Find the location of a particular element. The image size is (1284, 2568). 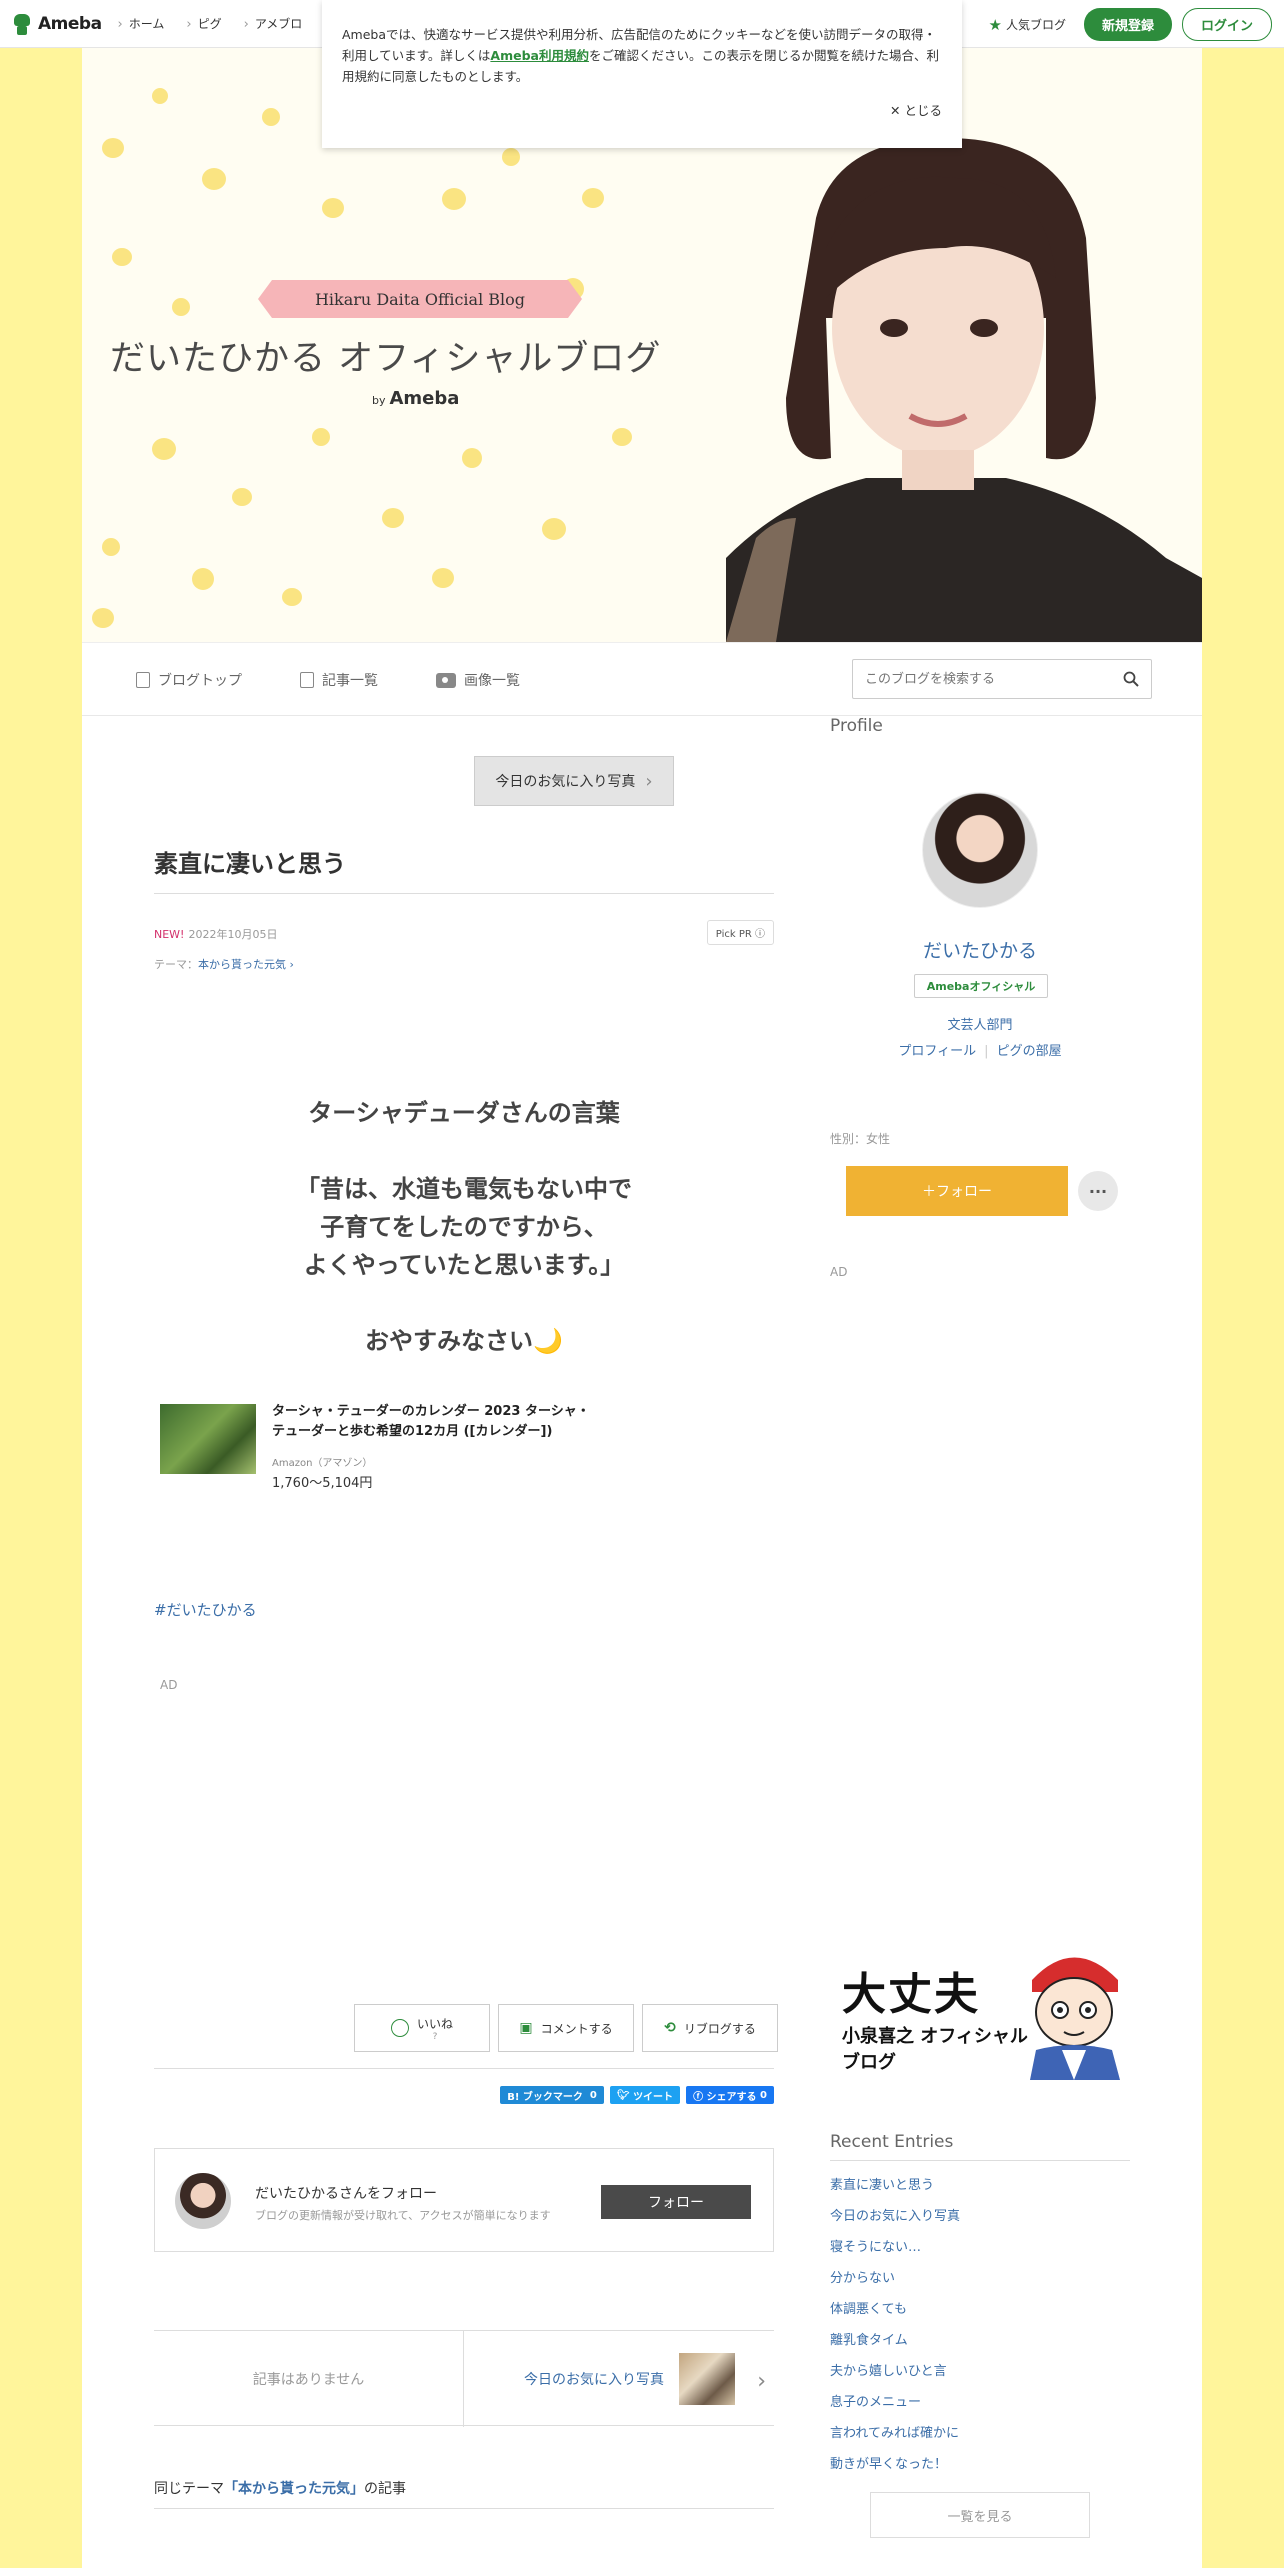

same-theme-link: 「本から貰った元気」 is located at coordinates (294, 2489).